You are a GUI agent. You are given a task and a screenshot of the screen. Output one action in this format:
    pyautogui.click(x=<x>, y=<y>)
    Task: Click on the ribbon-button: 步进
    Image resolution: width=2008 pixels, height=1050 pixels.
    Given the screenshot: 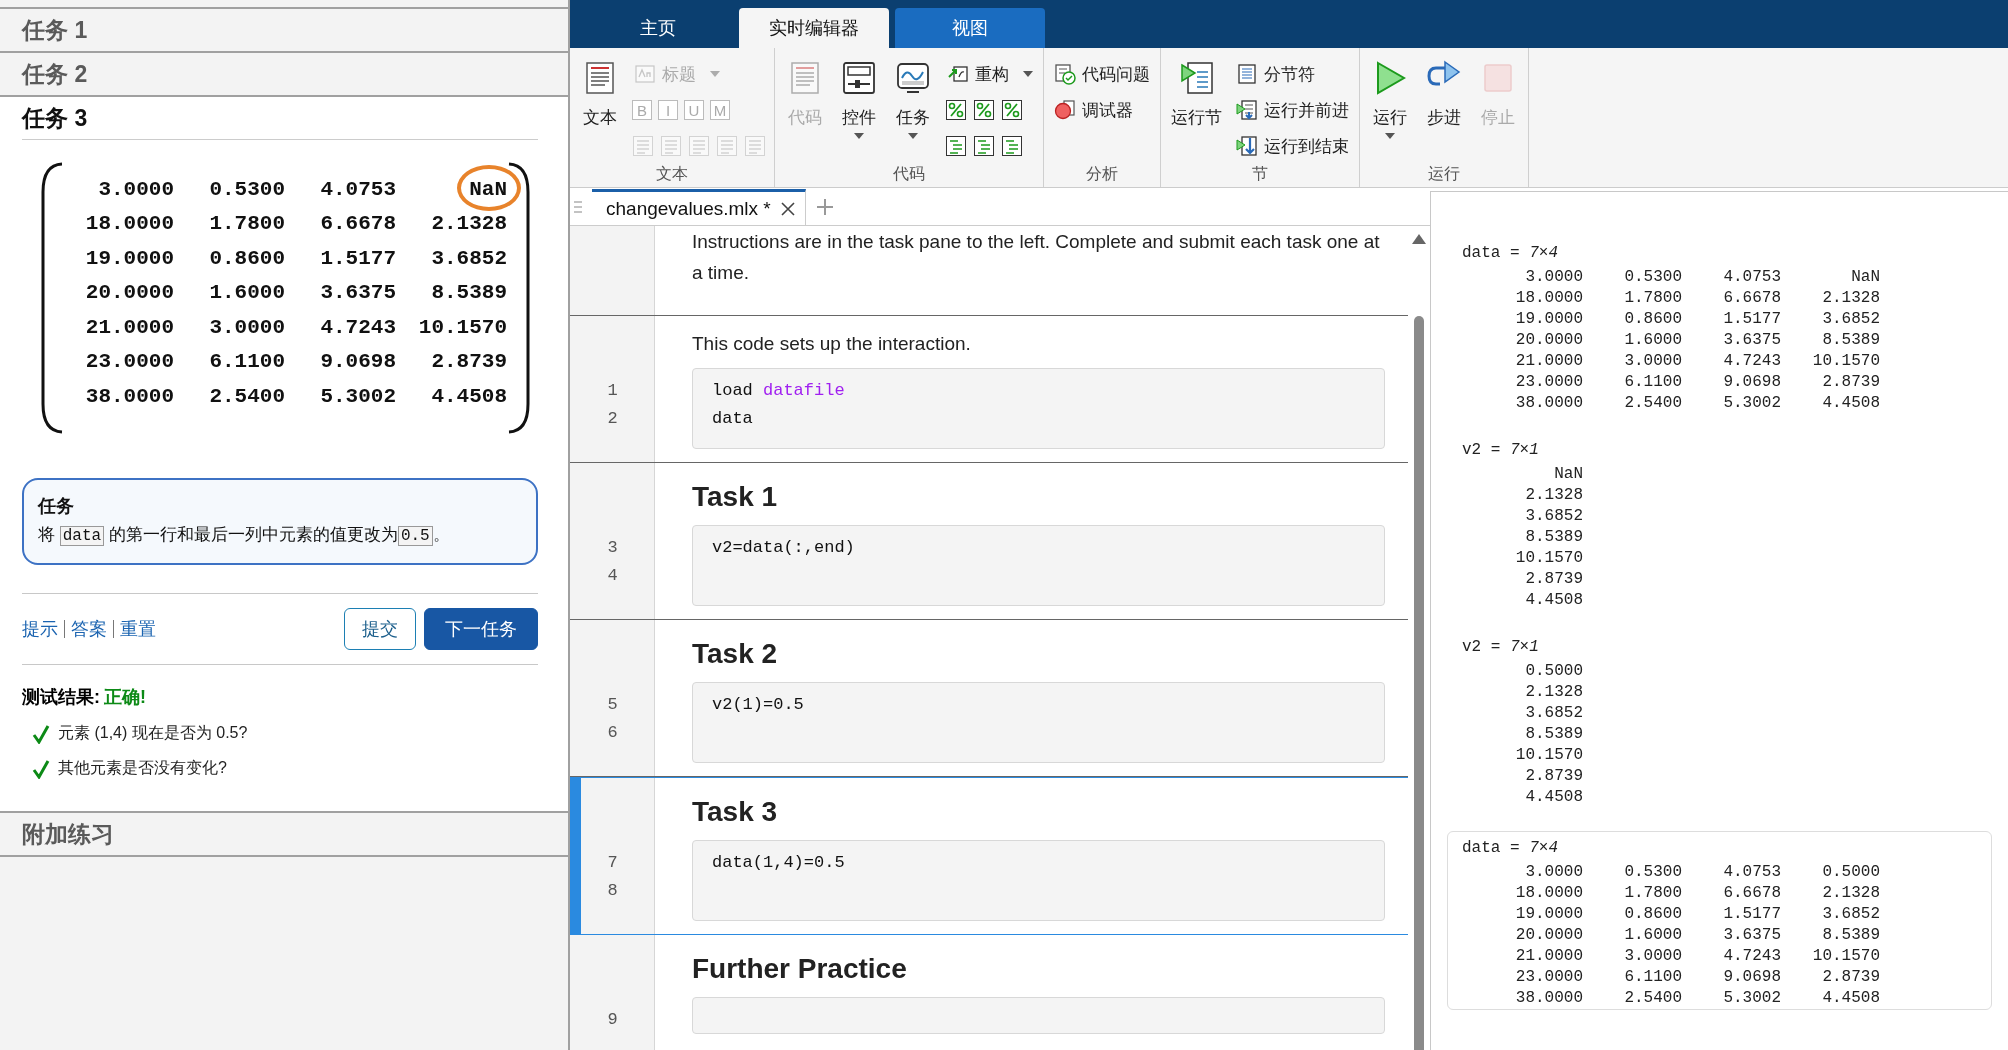 What is the action you would take?
    pyautogui.click(x=1444, y=94)
    